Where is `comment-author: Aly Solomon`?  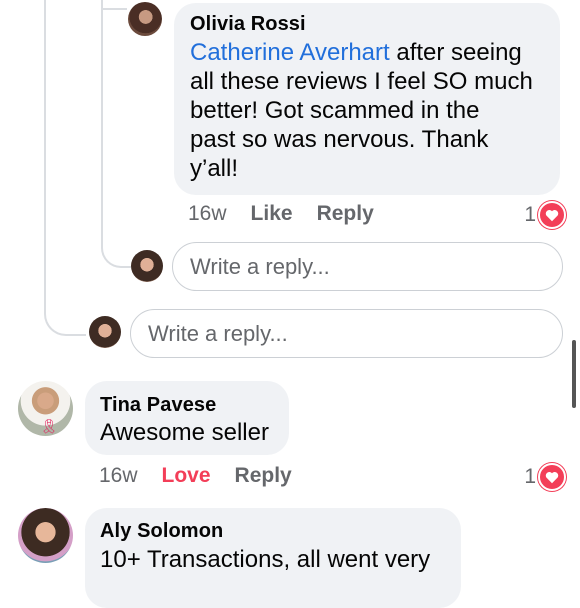 comment-author: Aly Solomon is located at coordinates (280, 531).